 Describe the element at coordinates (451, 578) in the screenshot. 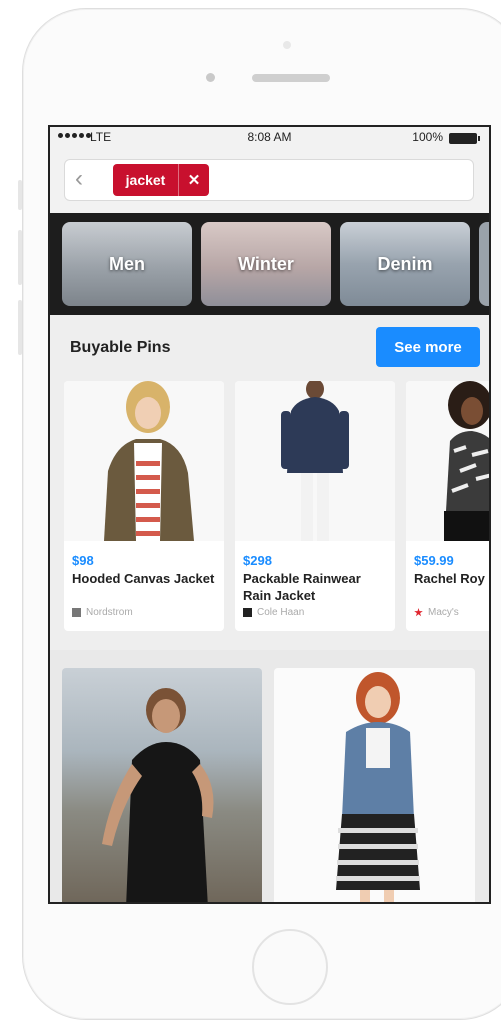

I see `product-name: Rachel Roy Elbow-Slee` at that location.